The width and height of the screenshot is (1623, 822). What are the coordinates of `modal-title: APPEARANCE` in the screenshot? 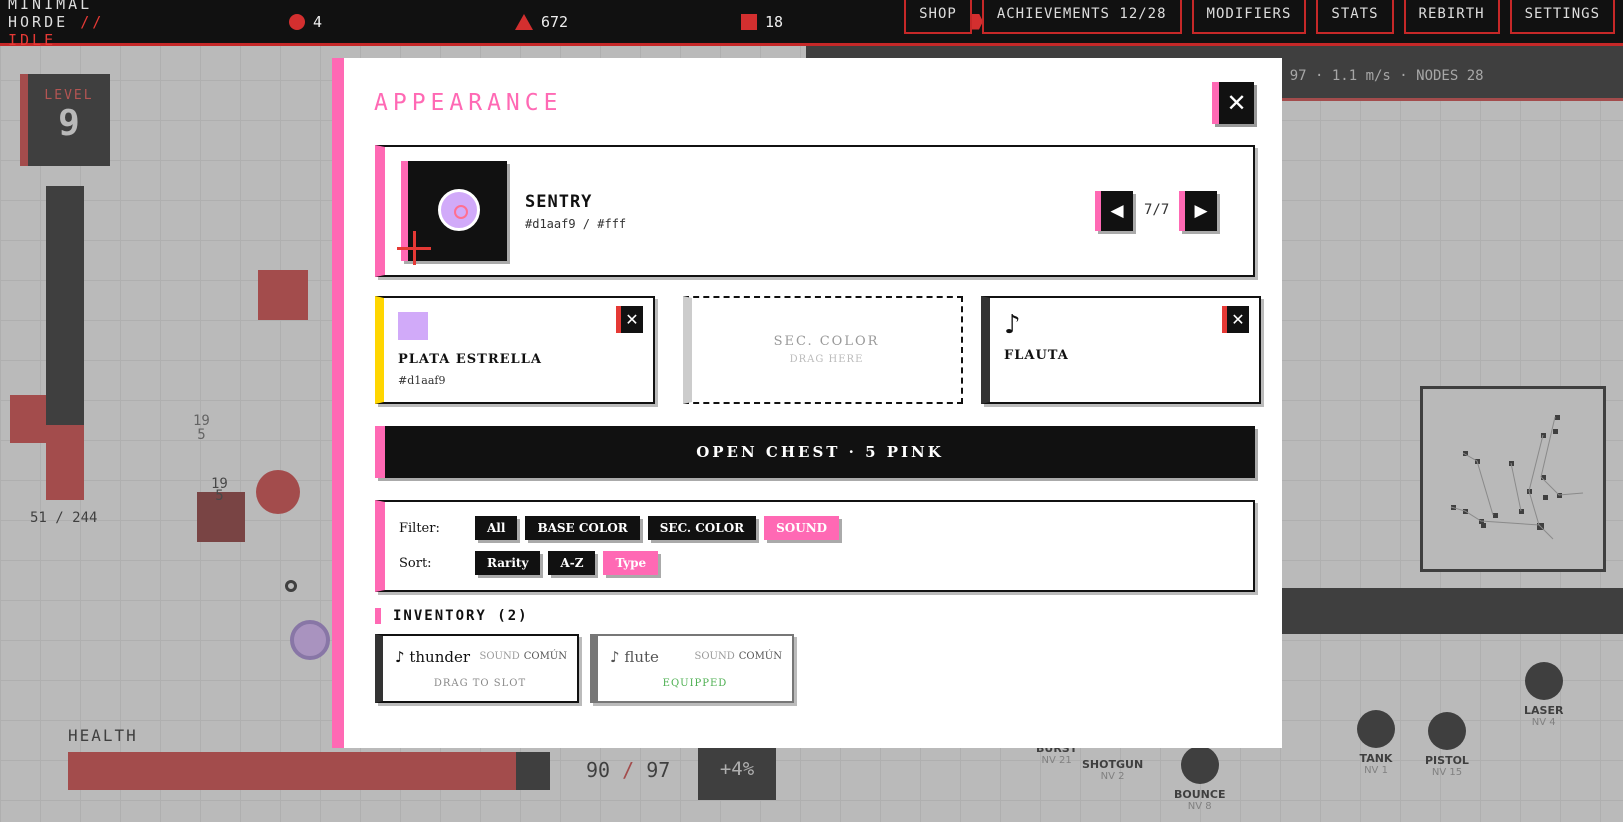 It's located at (468, 103).